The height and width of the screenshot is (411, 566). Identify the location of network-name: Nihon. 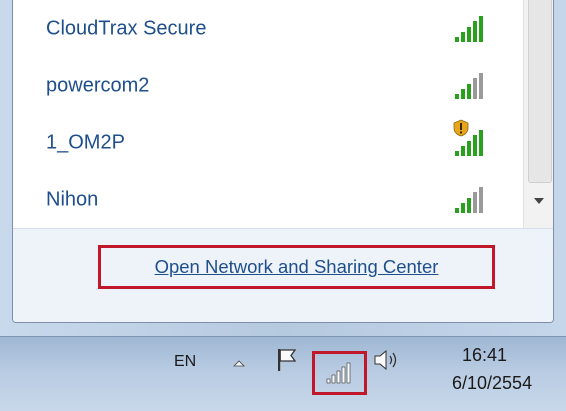
(72, 199).